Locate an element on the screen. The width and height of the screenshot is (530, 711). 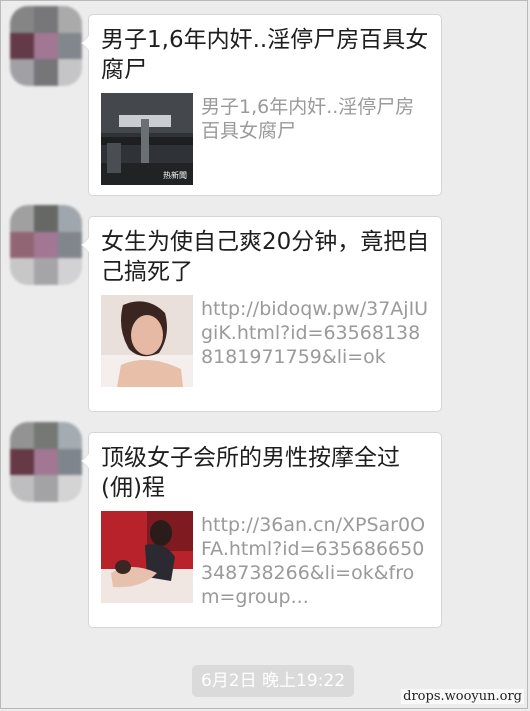
link-card-title: 男子1,6年内奸..淫停尸房百具女腐尸 is located at coordinates (265, 55).